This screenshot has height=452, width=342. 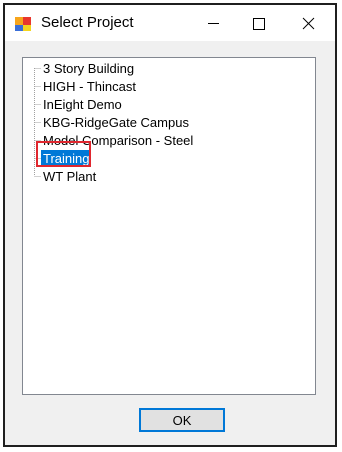 I want to click on app-icon, so click(x=23, y=24).